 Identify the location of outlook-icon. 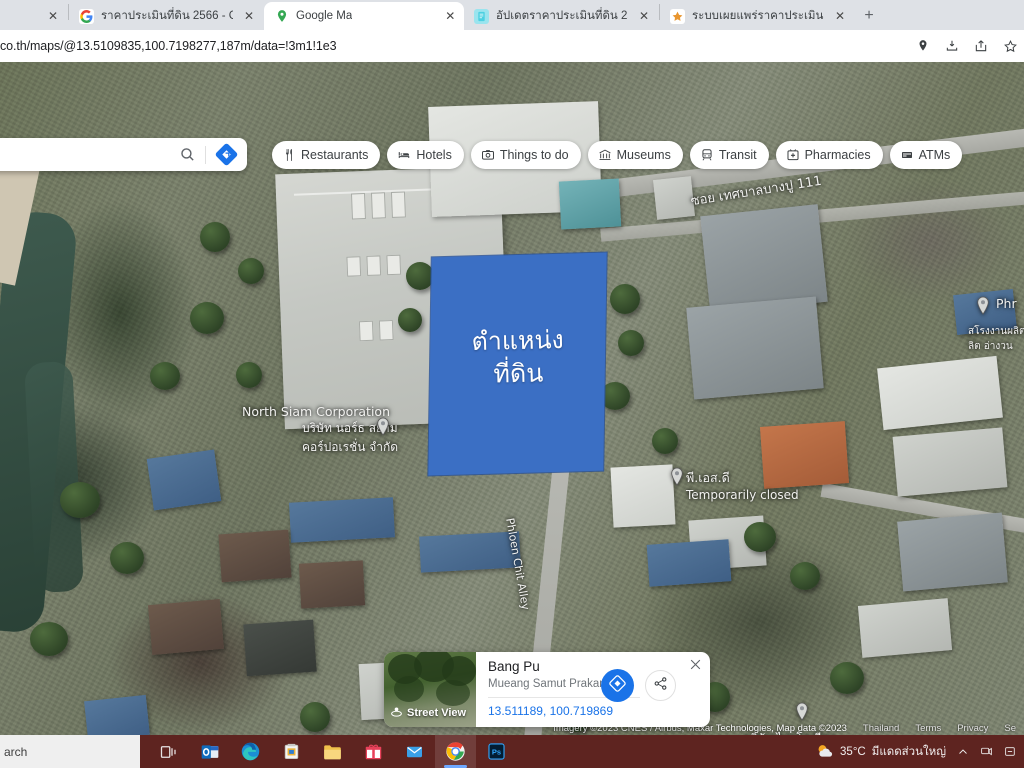
(209, 751).